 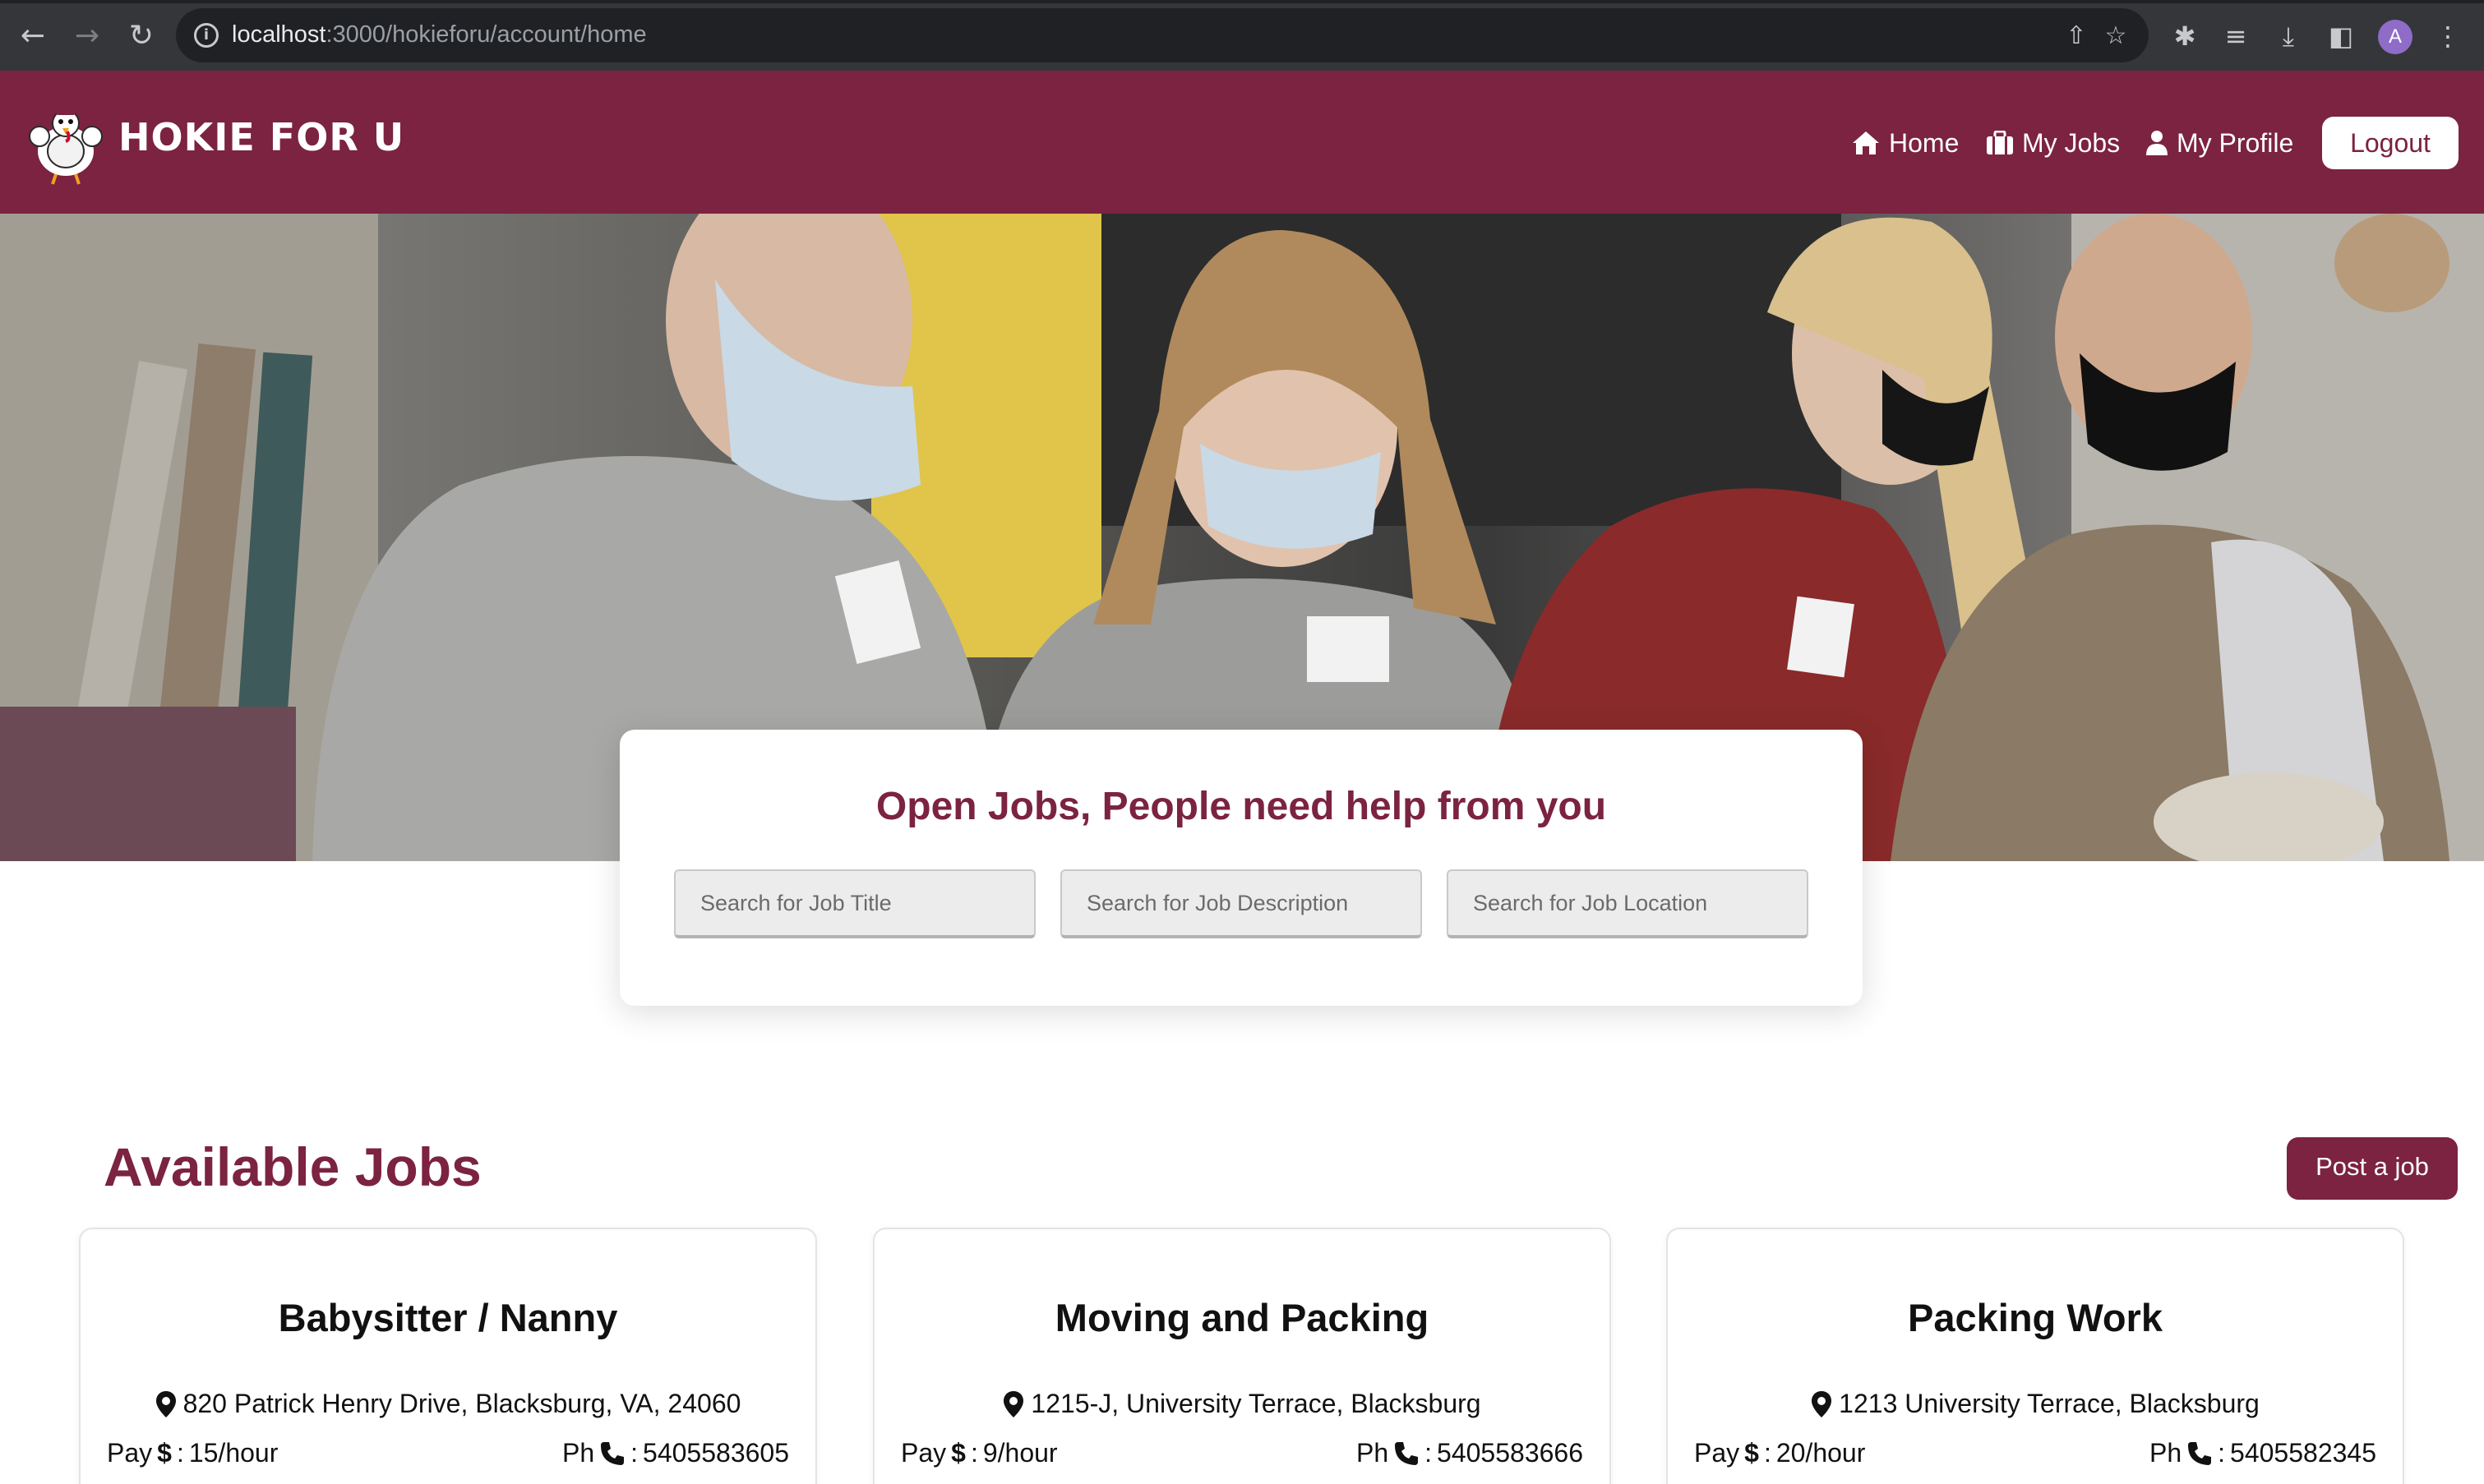 I want to click on job-pay: Pay $: 20/hour, so click(x=1780, y=1453).